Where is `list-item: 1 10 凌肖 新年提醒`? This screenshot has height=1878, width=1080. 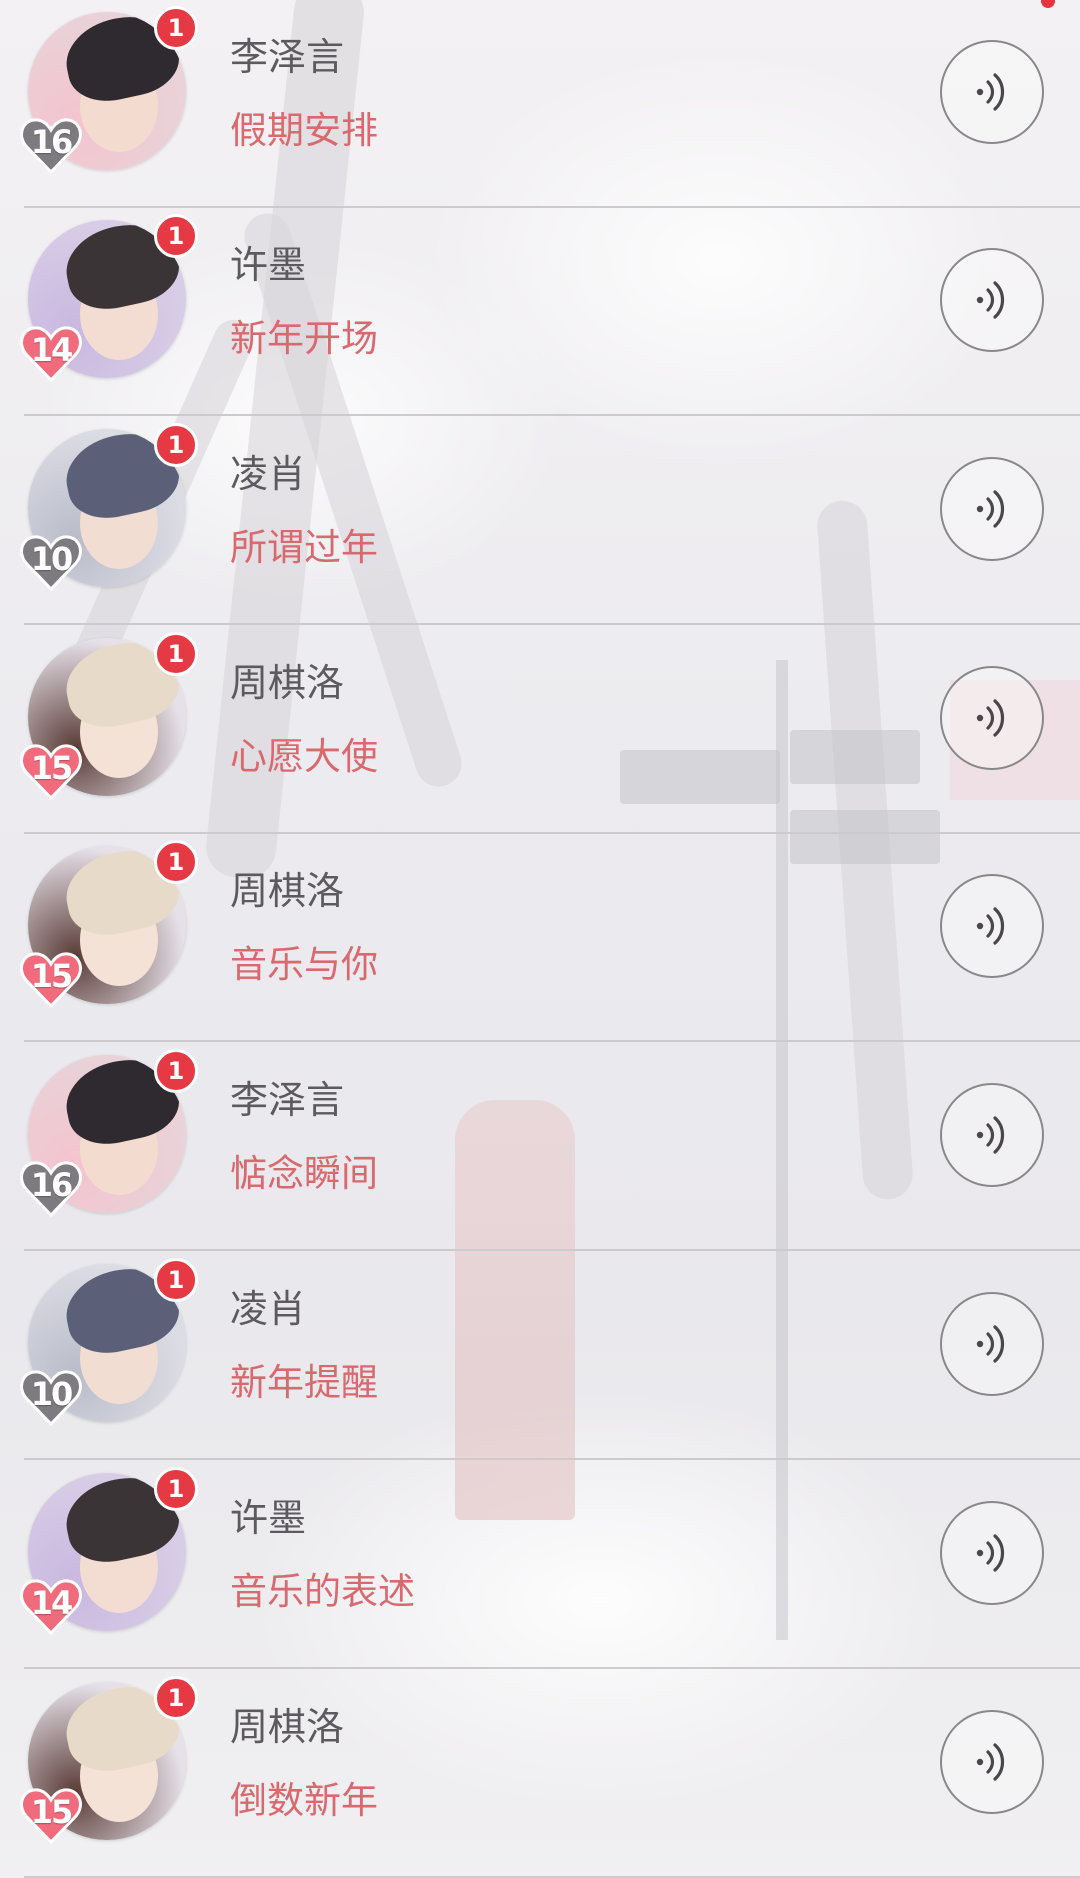 list-item: 1 10 凌肖 新年提醒 is located at coordinates (540, 1356).